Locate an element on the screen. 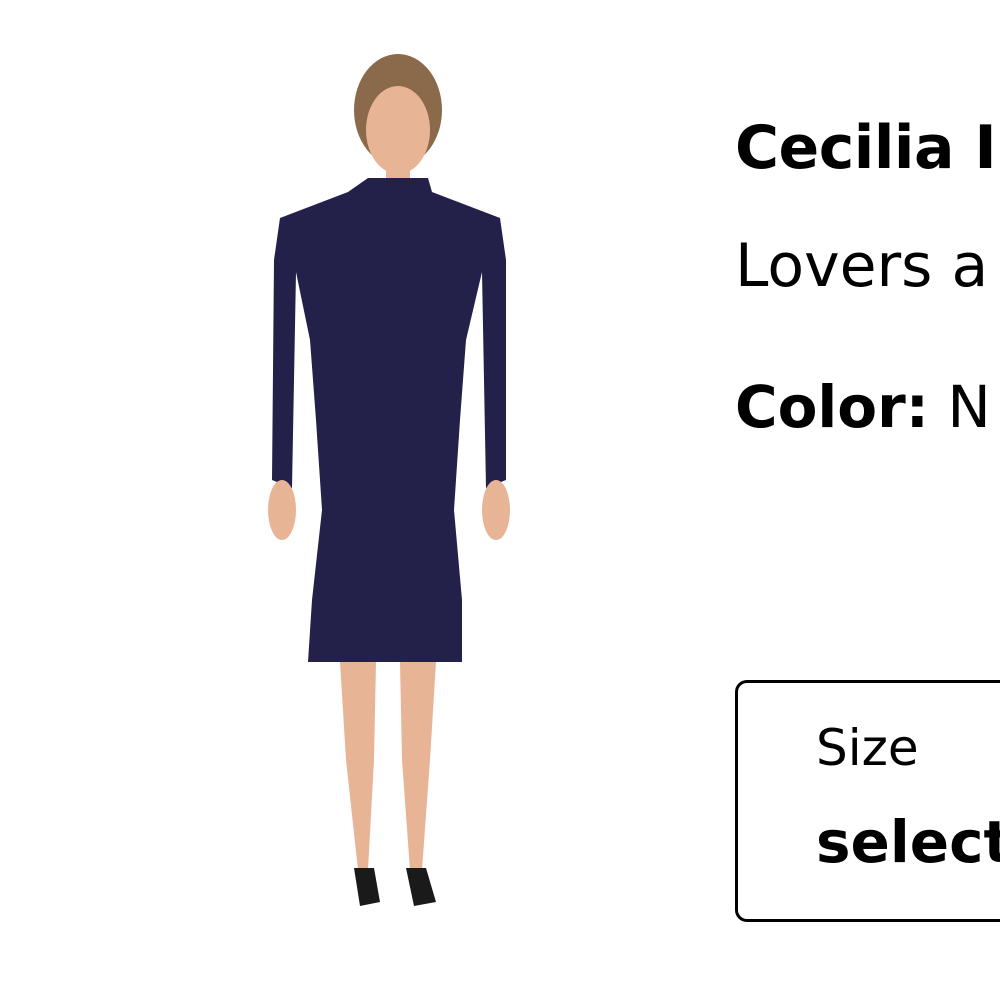 Image resolution: width=1000 pixels, height=1000 pixels. color-value: N is located at coordinates (959, 407).